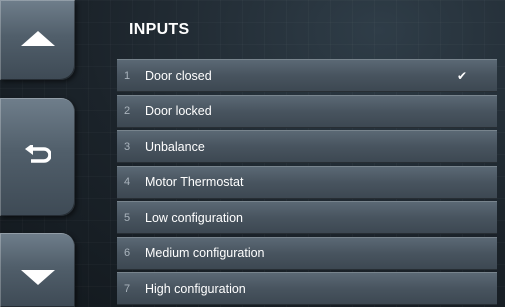 The width and height of the screenshot is (505, 307). What do you see at coordinates (178, 75) in the screenshot?
I see `row-label: Door closed` at bounding box center [178, 75].